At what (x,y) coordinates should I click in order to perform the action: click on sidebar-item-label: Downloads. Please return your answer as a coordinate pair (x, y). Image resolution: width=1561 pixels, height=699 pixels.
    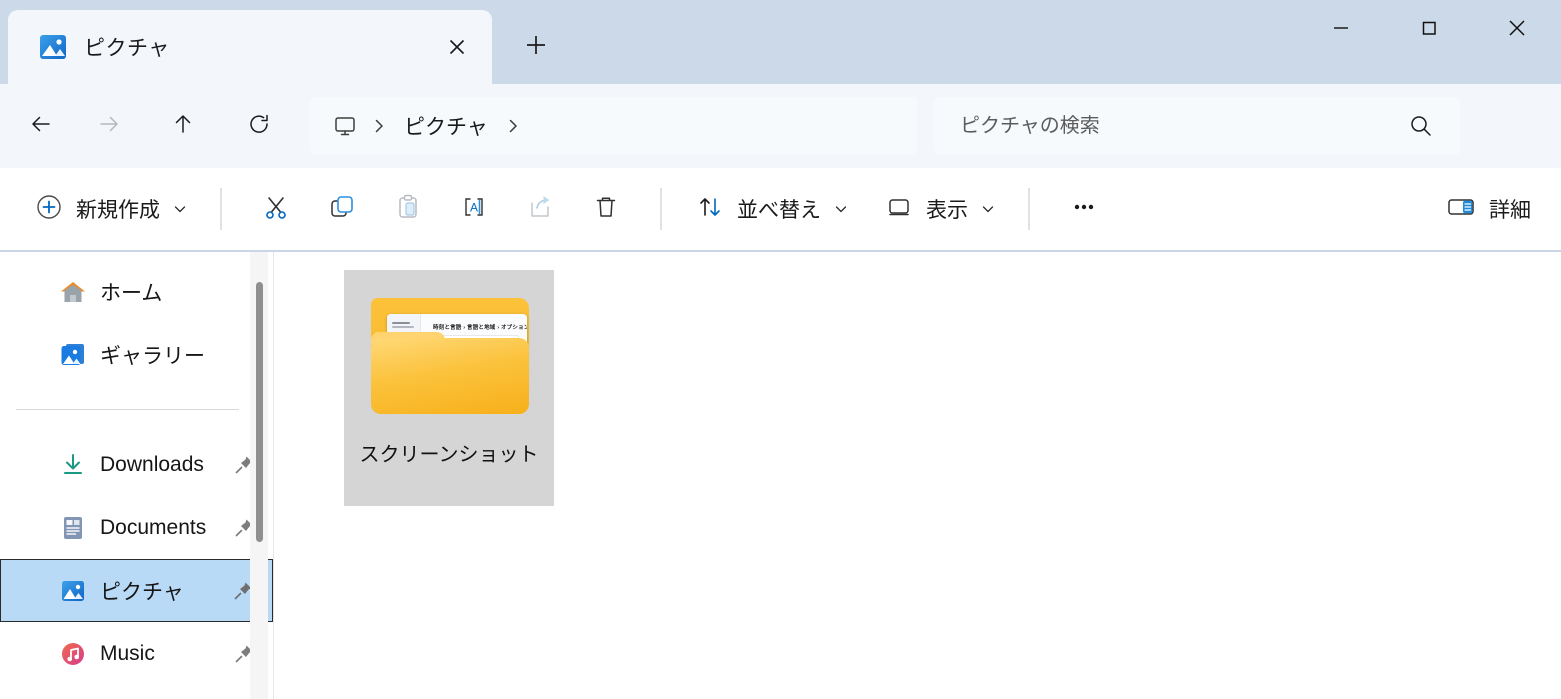
    Looking at the image, I should click on (152, 464).